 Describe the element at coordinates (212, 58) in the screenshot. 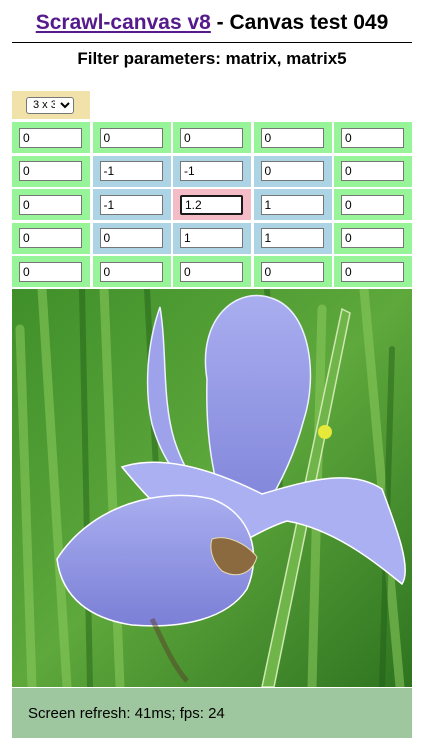

I see `page-subtitle: Filter parameters: matrix, matrix5` at that location.